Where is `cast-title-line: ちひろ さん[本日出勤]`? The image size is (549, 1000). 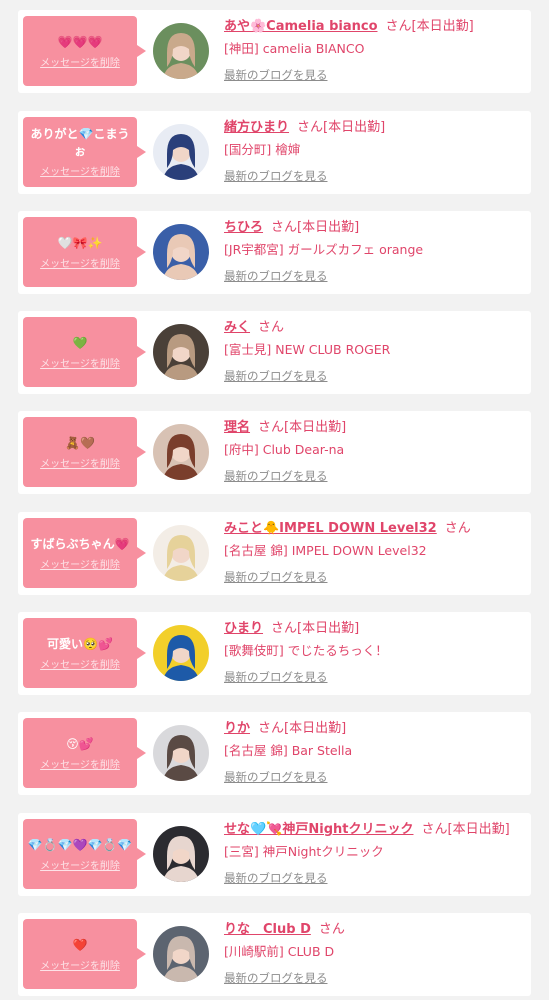
cast-title-line: ちひろ さん[本日出勤] is located at coordinates (376, 228).